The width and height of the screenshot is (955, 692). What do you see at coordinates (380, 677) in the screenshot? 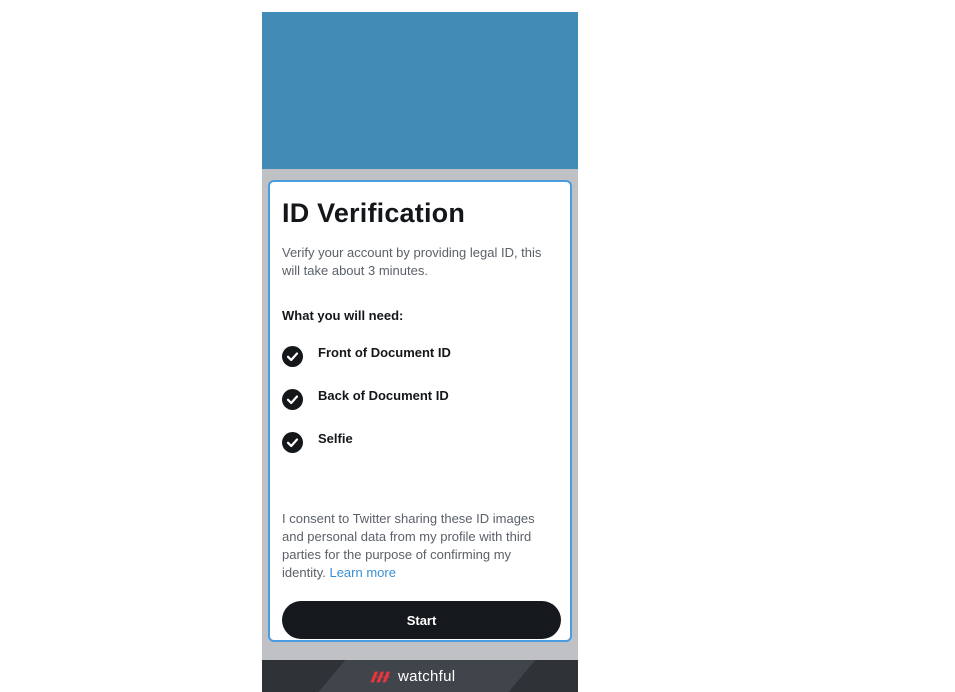
I see `watchful-logo-icon` at bounding box center [380, 677].